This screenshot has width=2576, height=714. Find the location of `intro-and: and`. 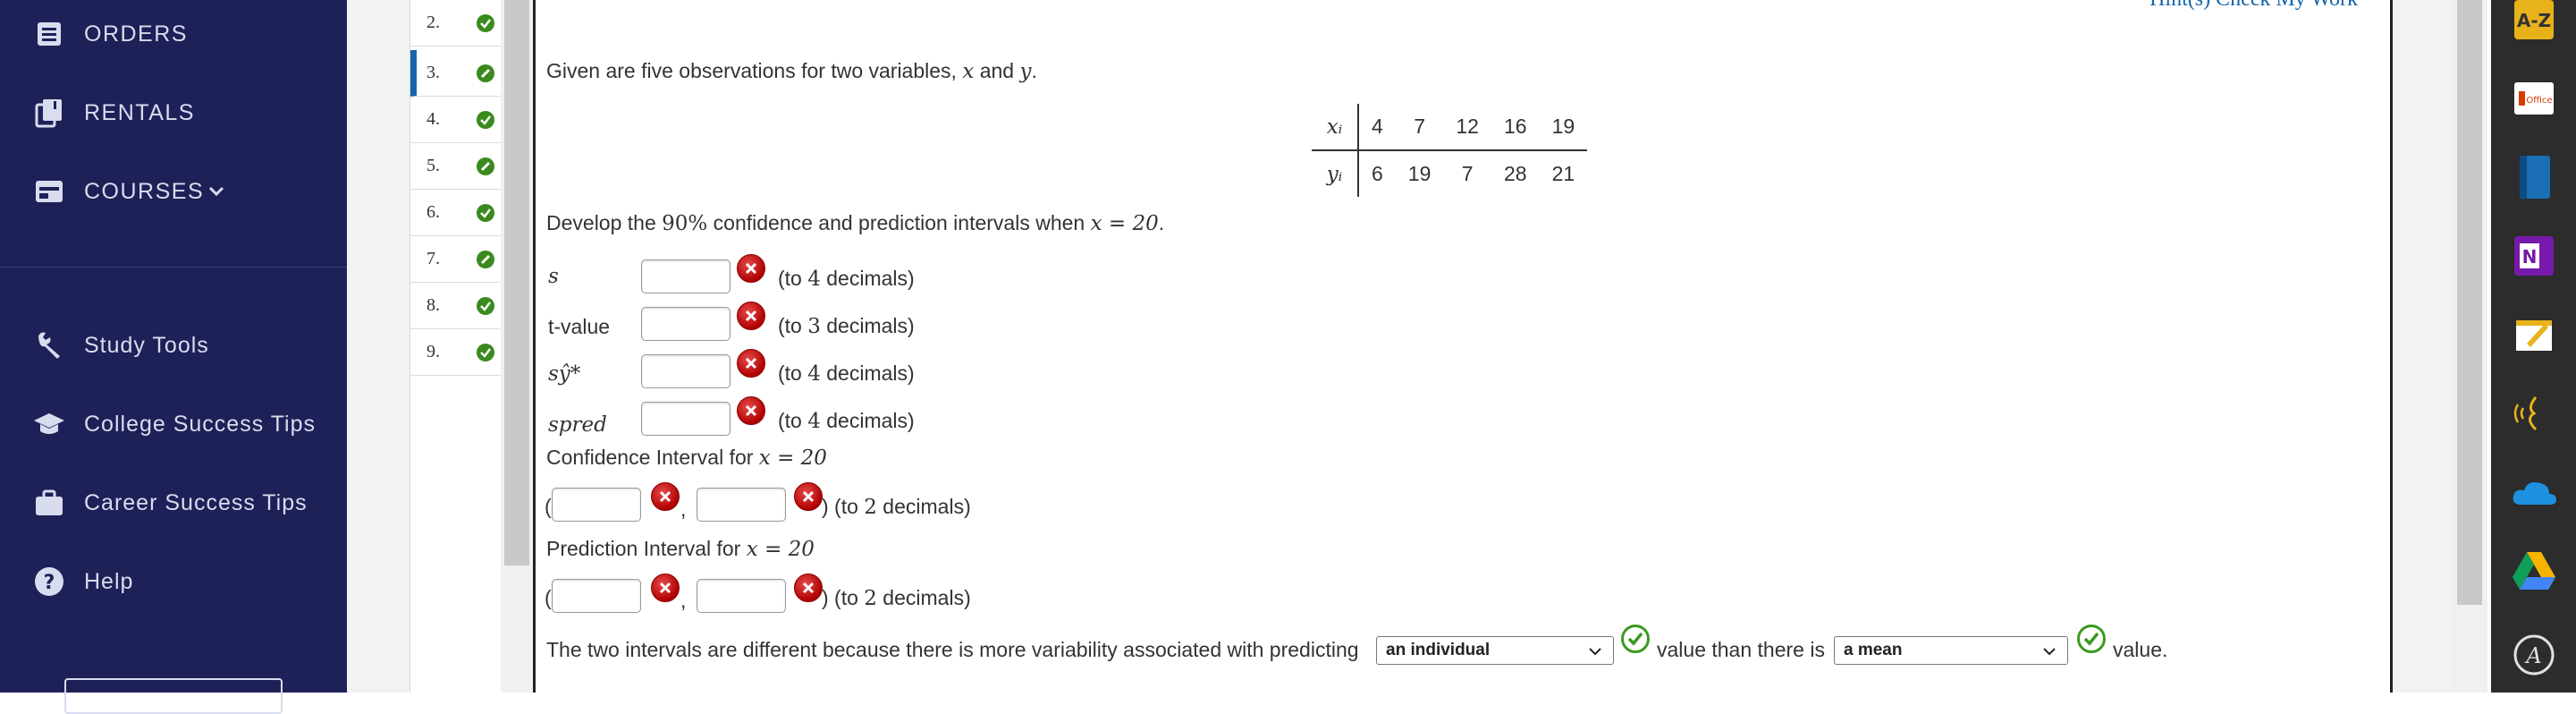

intro-and: and is located at coordinates (997, 70).